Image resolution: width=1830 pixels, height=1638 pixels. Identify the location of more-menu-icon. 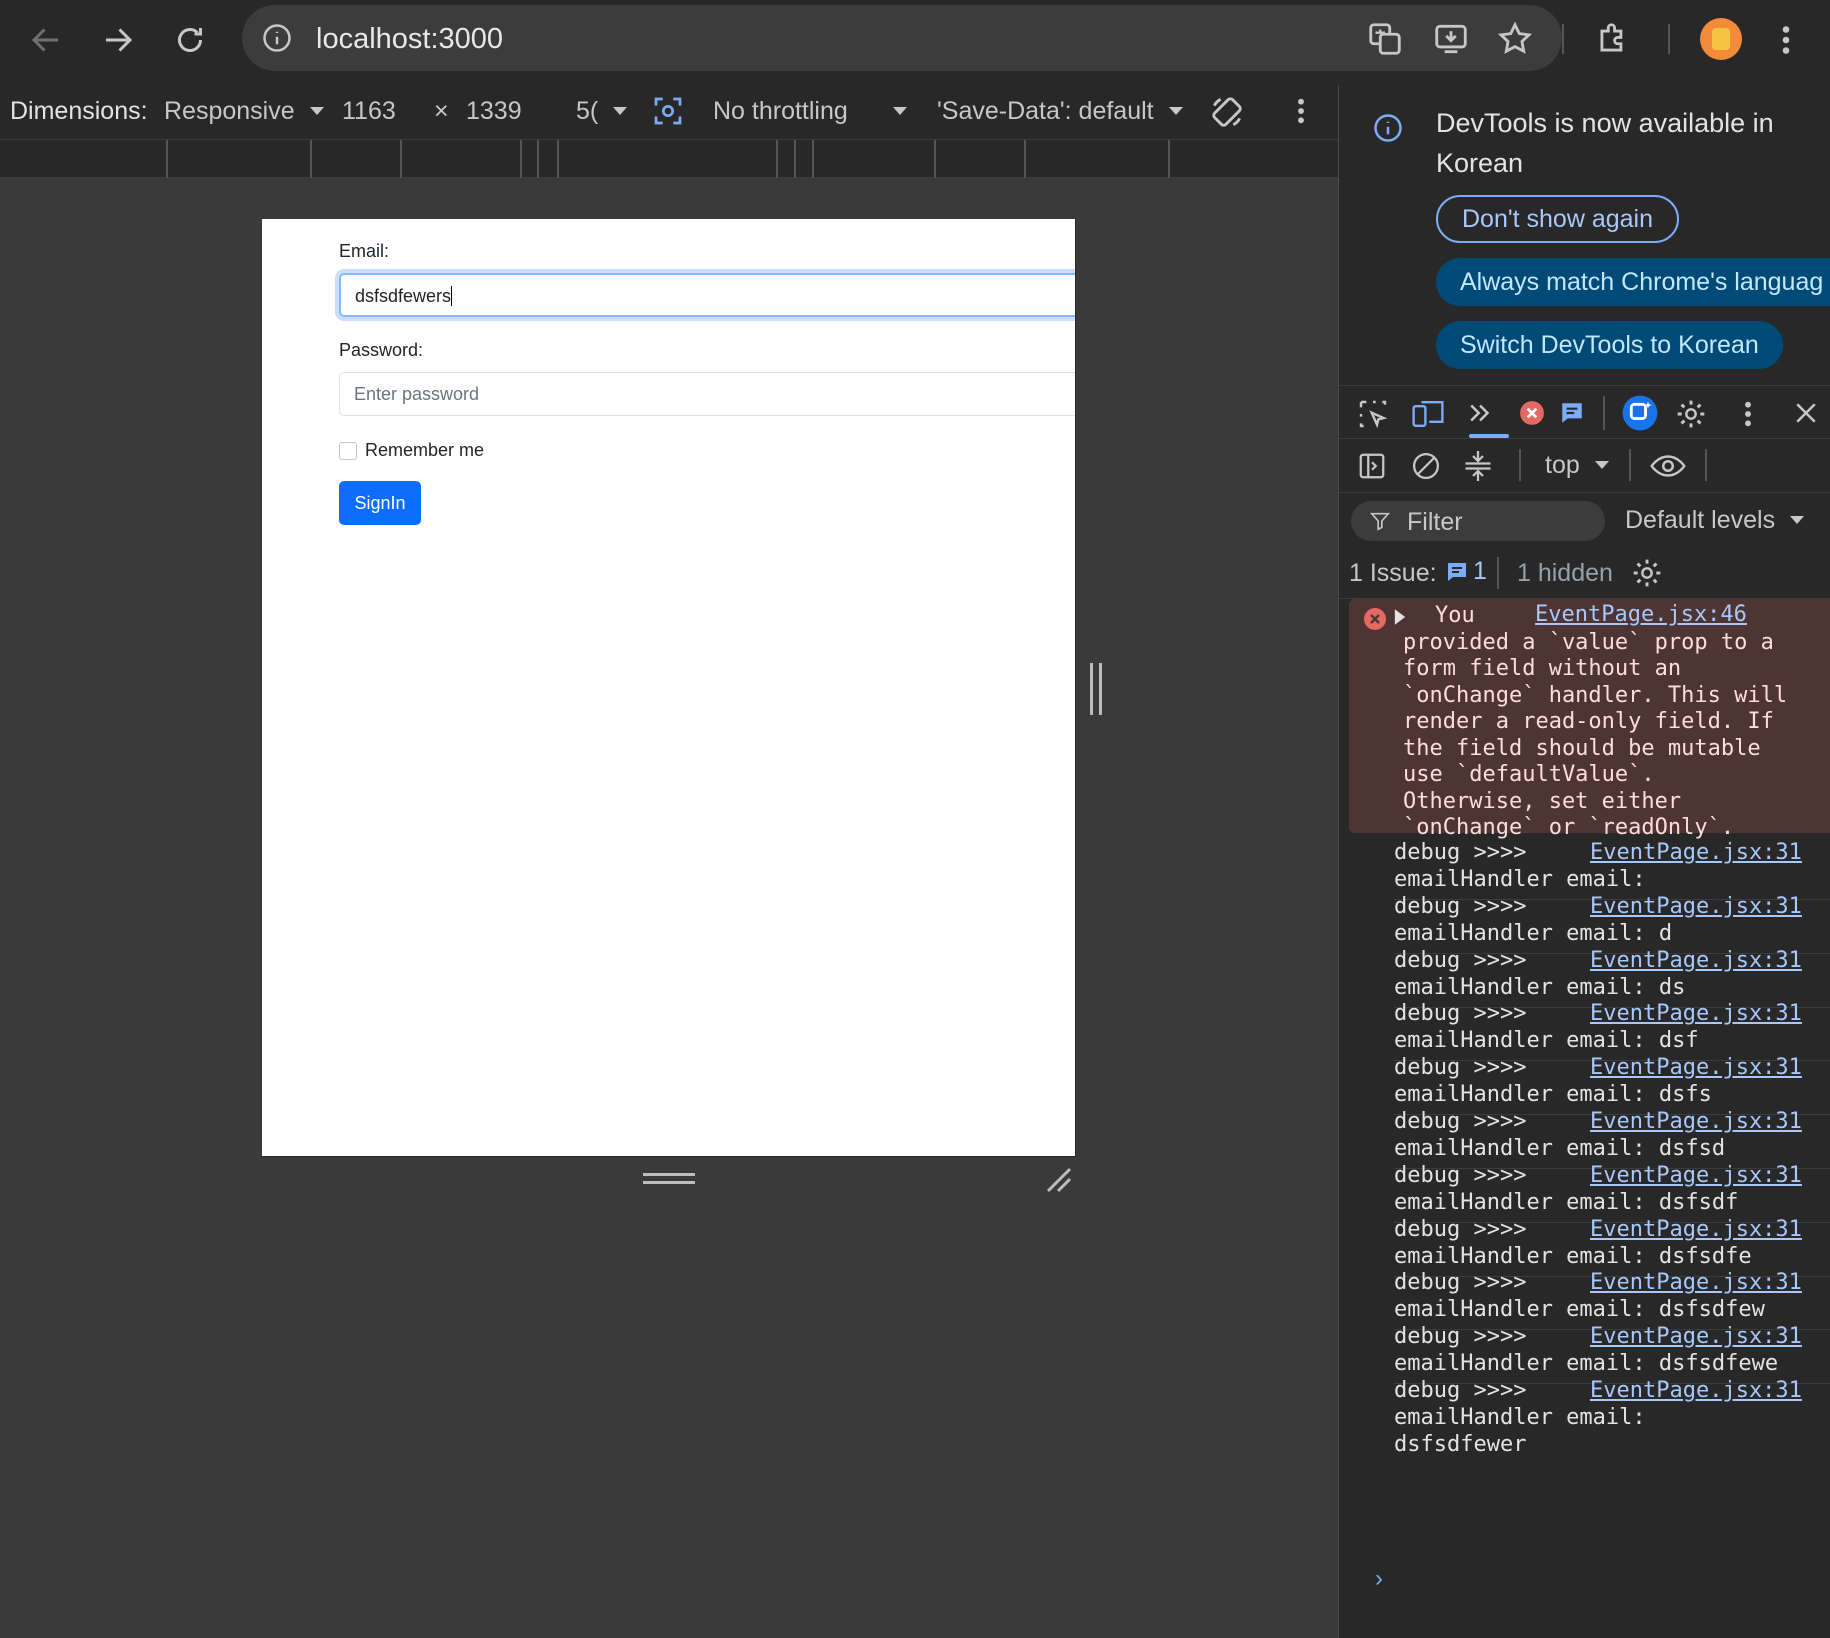
(1786, 40).